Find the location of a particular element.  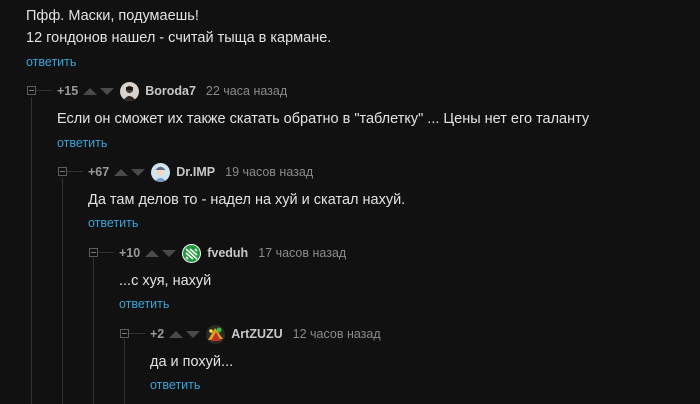

comment-header: +15 Boroda7 22 часа назад is located at coordinates (172, 91).